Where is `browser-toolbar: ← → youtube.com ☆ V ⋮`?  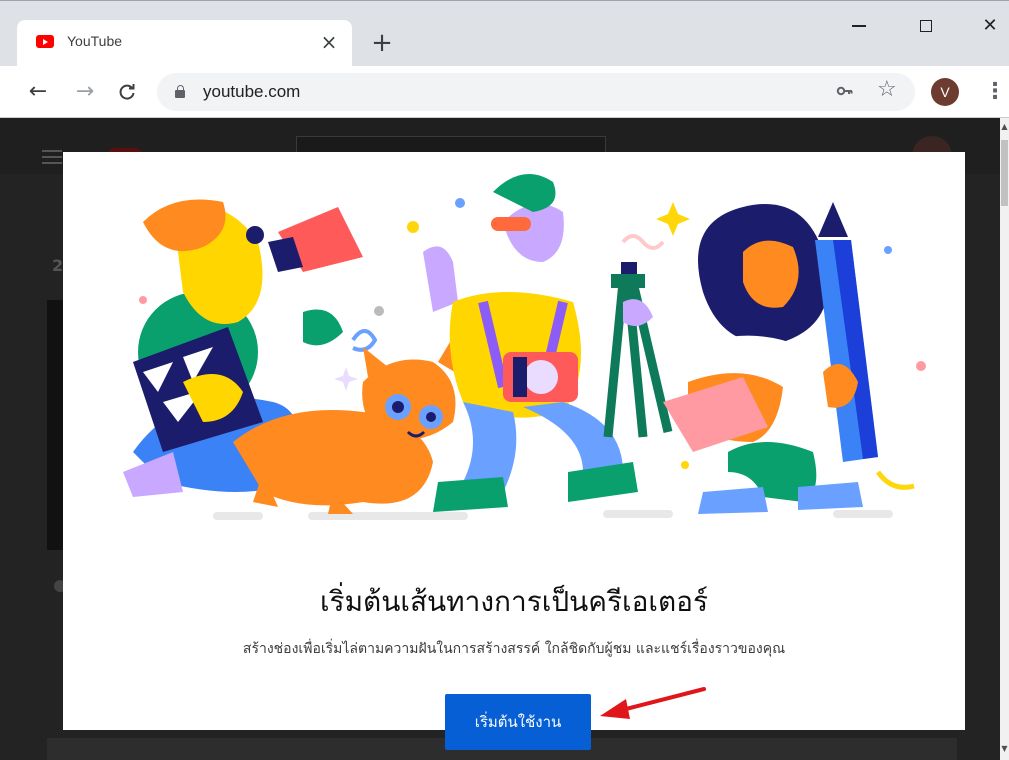 browser-toolbar: ← → youtube.com ☆ V ⋮ is located at coordinates (504, 92).